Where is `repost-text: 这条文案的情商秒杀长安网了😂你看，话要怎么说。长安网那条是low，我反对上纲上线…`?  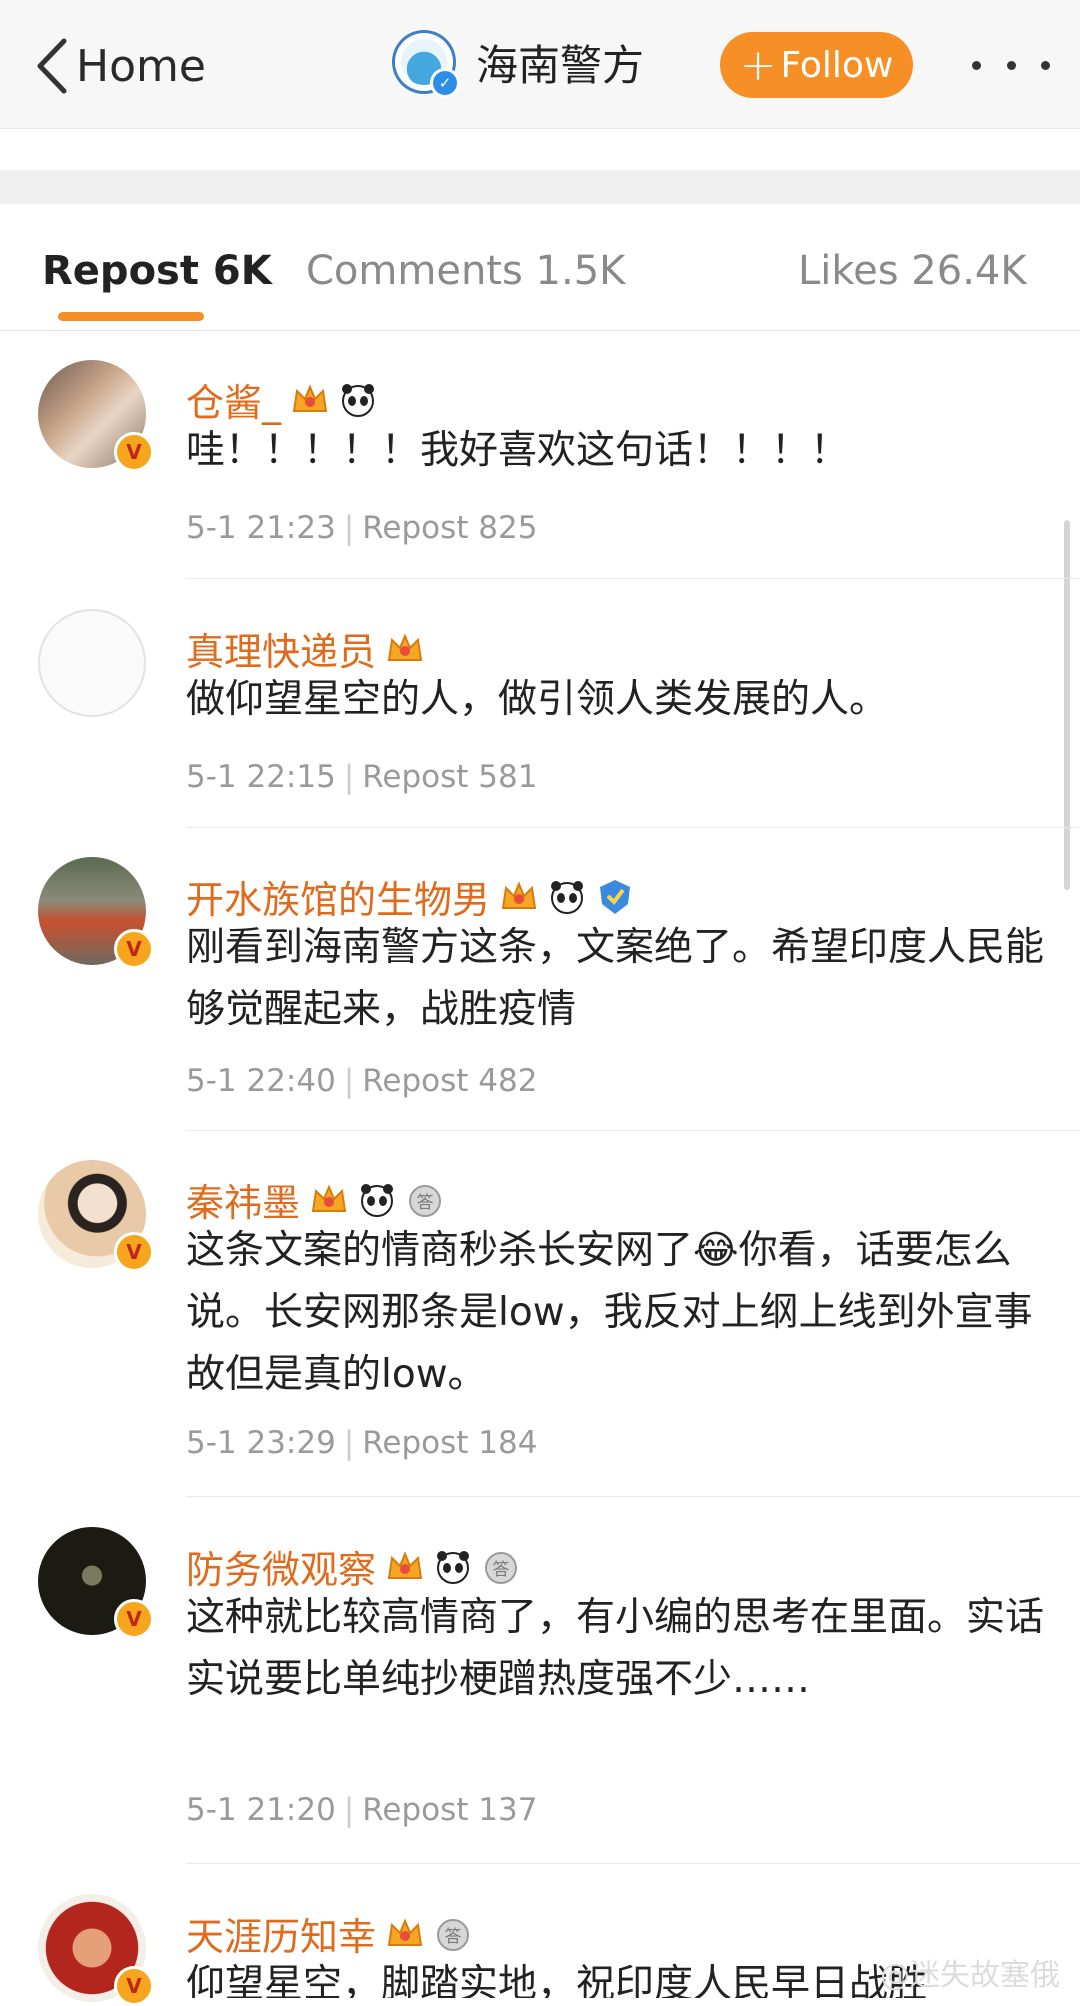 repost-text: 这条文案的情商秒杀长安网了😂你看，话要怎么说。长安网那条是low，我反对上纲上线… is located at coordinates (609, 1312).